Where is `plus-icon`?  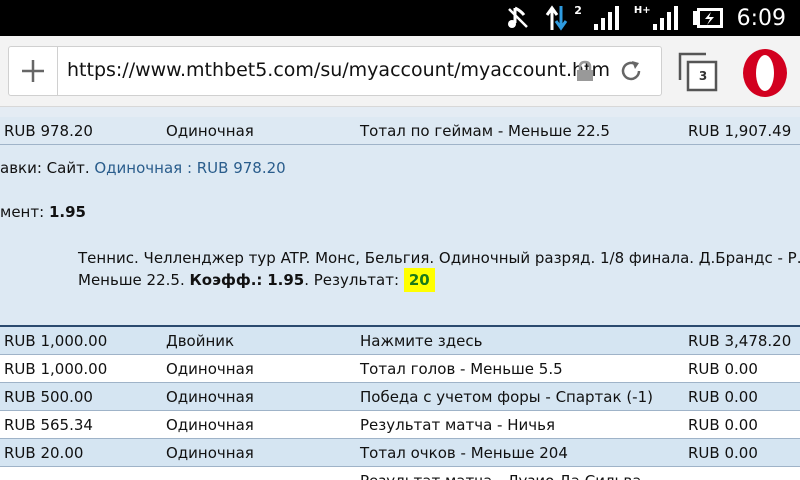 plus-icon is located at coordinates (33, 71).